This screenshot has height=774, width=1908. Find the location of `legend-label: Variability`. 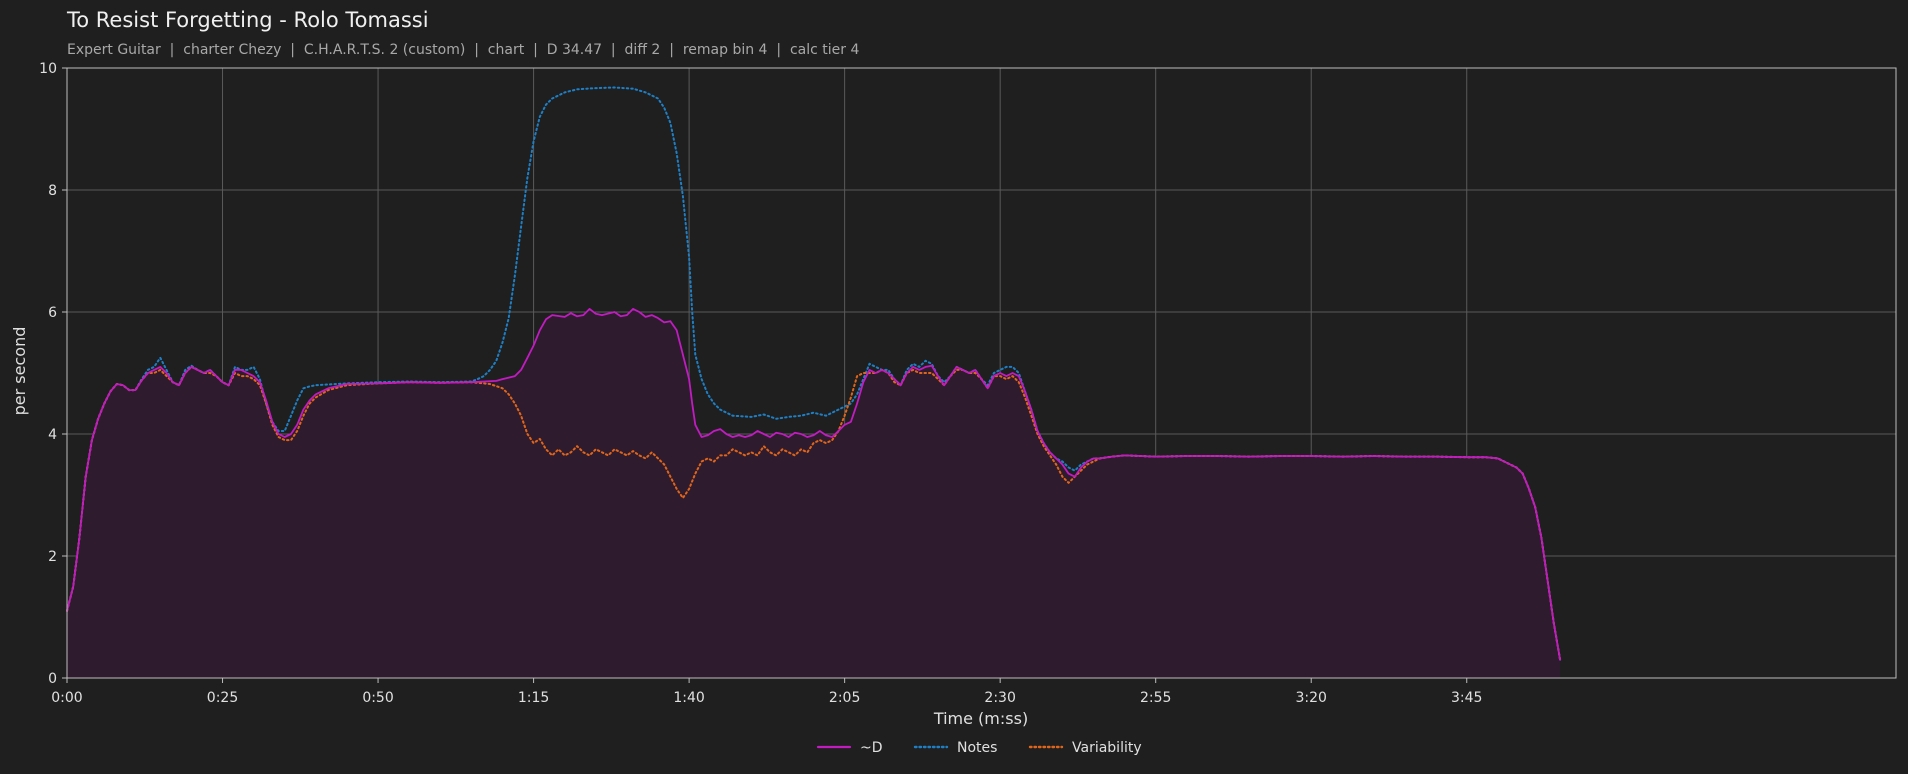

legend-label: Variability is located at coordinates (1107, 748).